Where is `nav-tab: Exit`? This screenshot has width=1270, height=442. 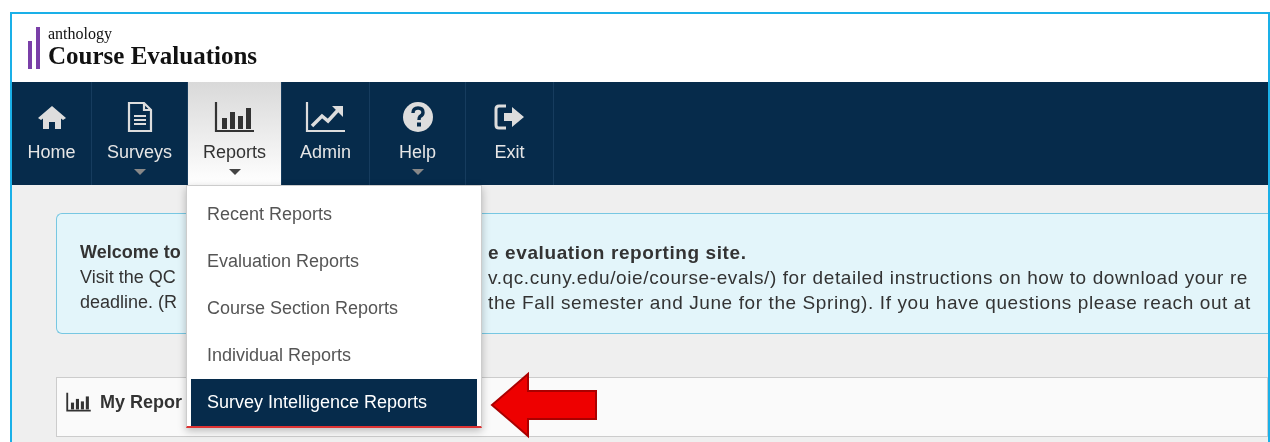
nav-tab: Exit is located at coordinates (510, 133).